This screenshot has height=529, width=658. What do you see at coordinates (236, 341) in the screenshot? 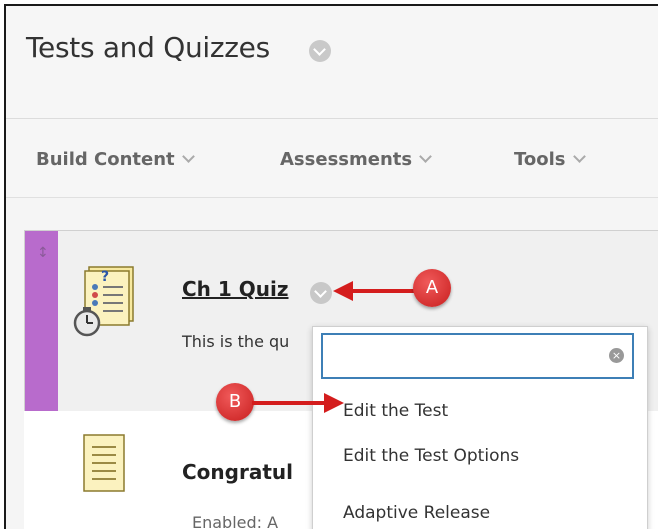
I see `quiz-description: This is the qu` at bounding box center [236, 341].